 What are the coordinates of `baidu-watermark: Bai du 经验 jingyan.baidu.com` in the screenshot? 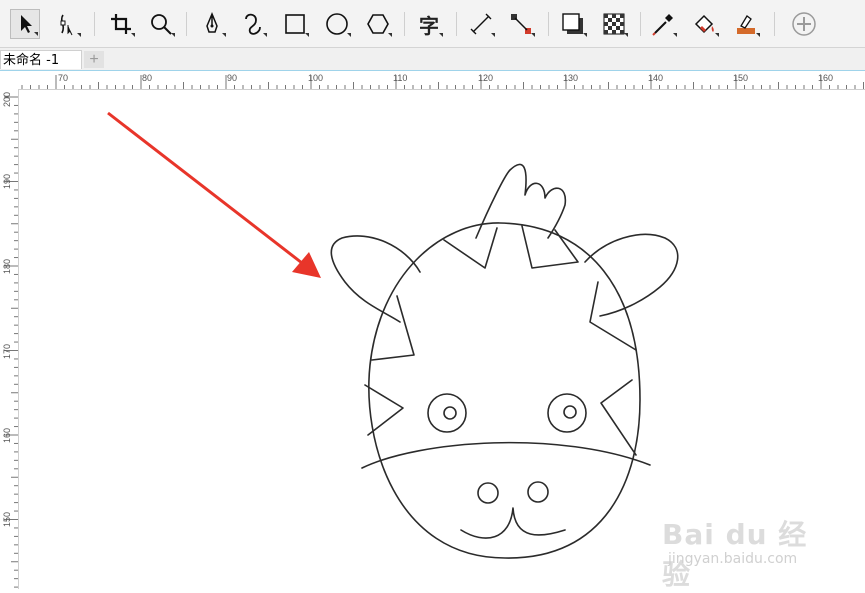 It's located at (742, 552).